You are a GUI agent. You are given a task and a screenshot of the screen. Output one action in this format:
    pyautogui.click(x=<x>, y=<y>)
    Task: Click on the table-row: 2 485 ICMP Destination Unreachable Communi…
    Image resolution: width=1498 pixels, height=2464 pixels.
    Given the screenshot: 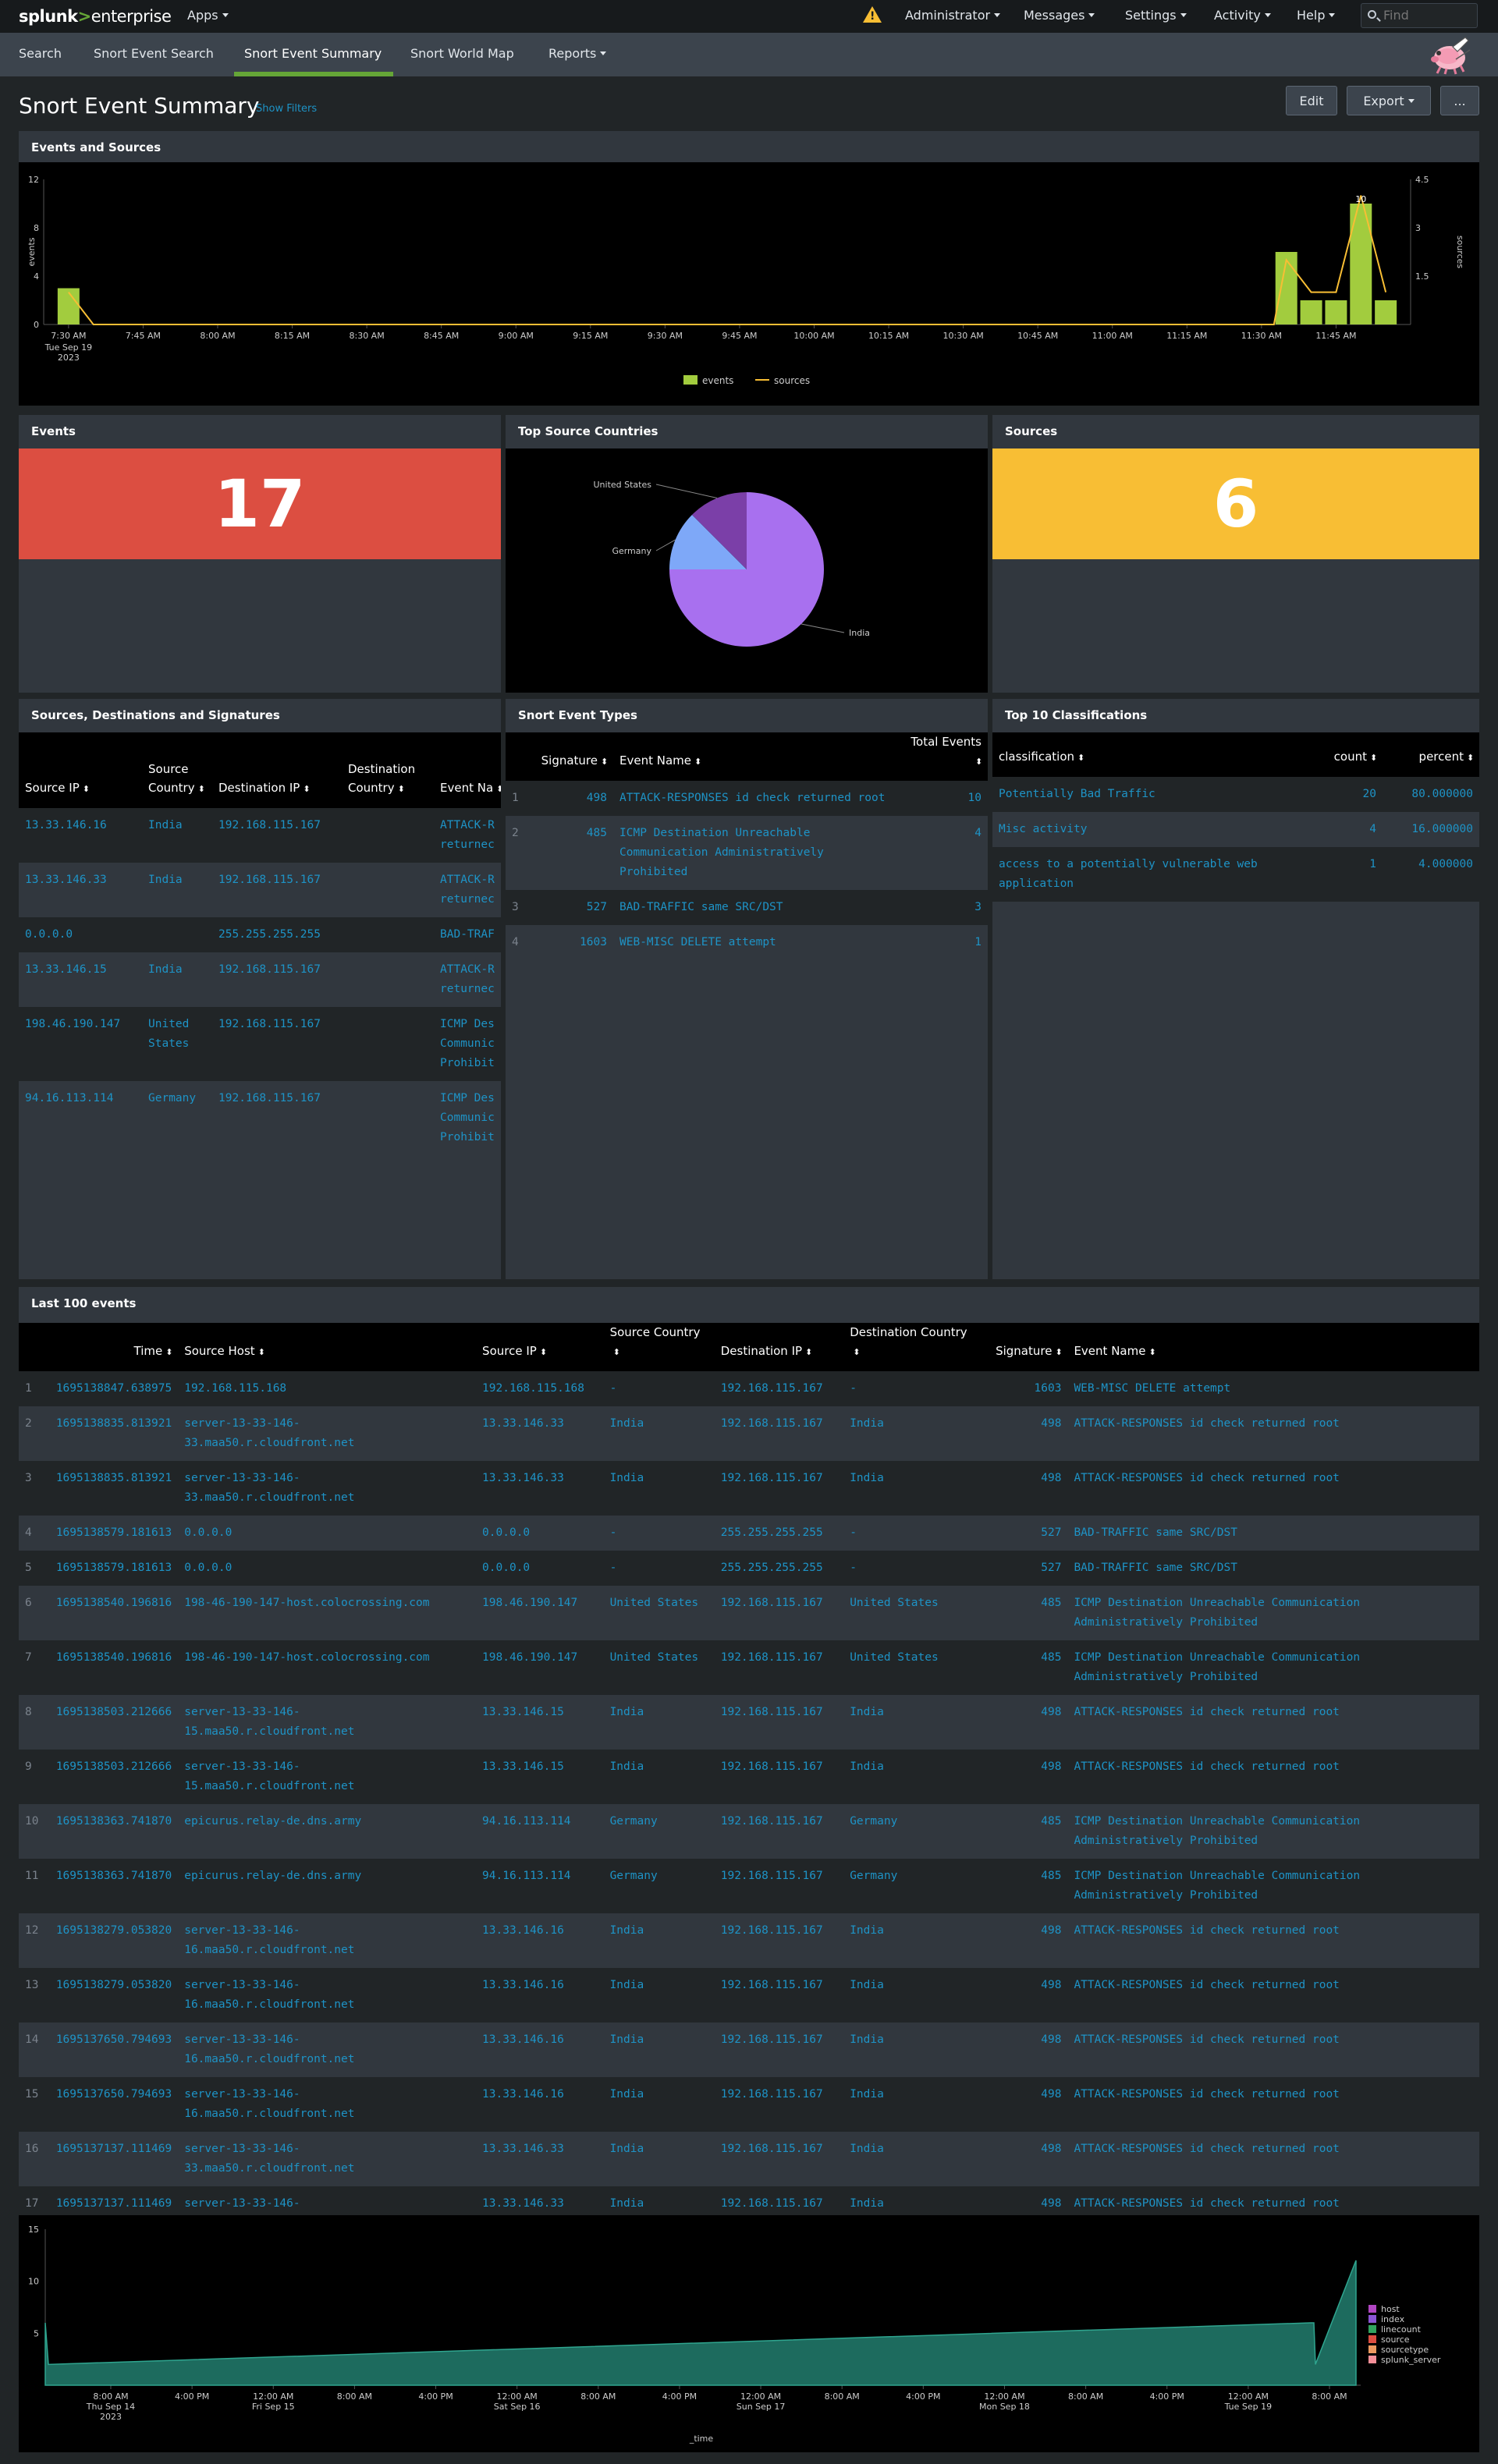 What is the action you would take?
    pyautogui.click(x=747, y=853)
    